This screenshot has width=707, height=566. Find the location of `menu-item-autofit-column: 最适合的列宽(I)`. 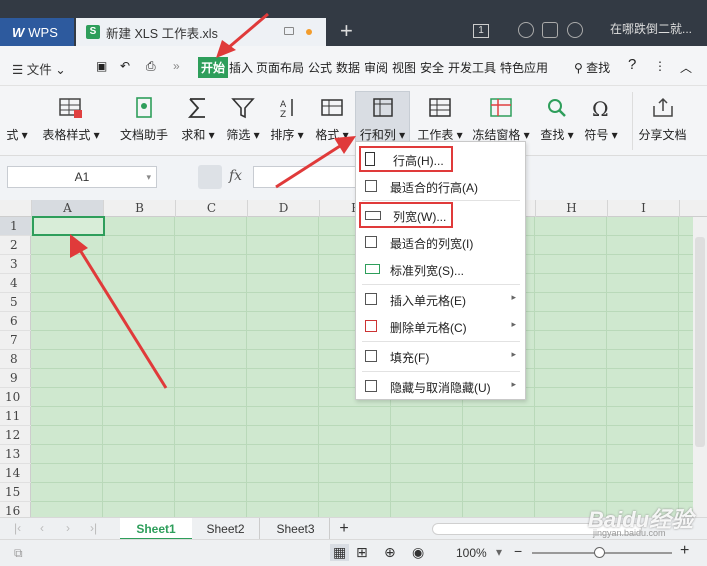

menu-item-autofit-column: 最适合的列宽(I) is located at coordinates (440, 242).